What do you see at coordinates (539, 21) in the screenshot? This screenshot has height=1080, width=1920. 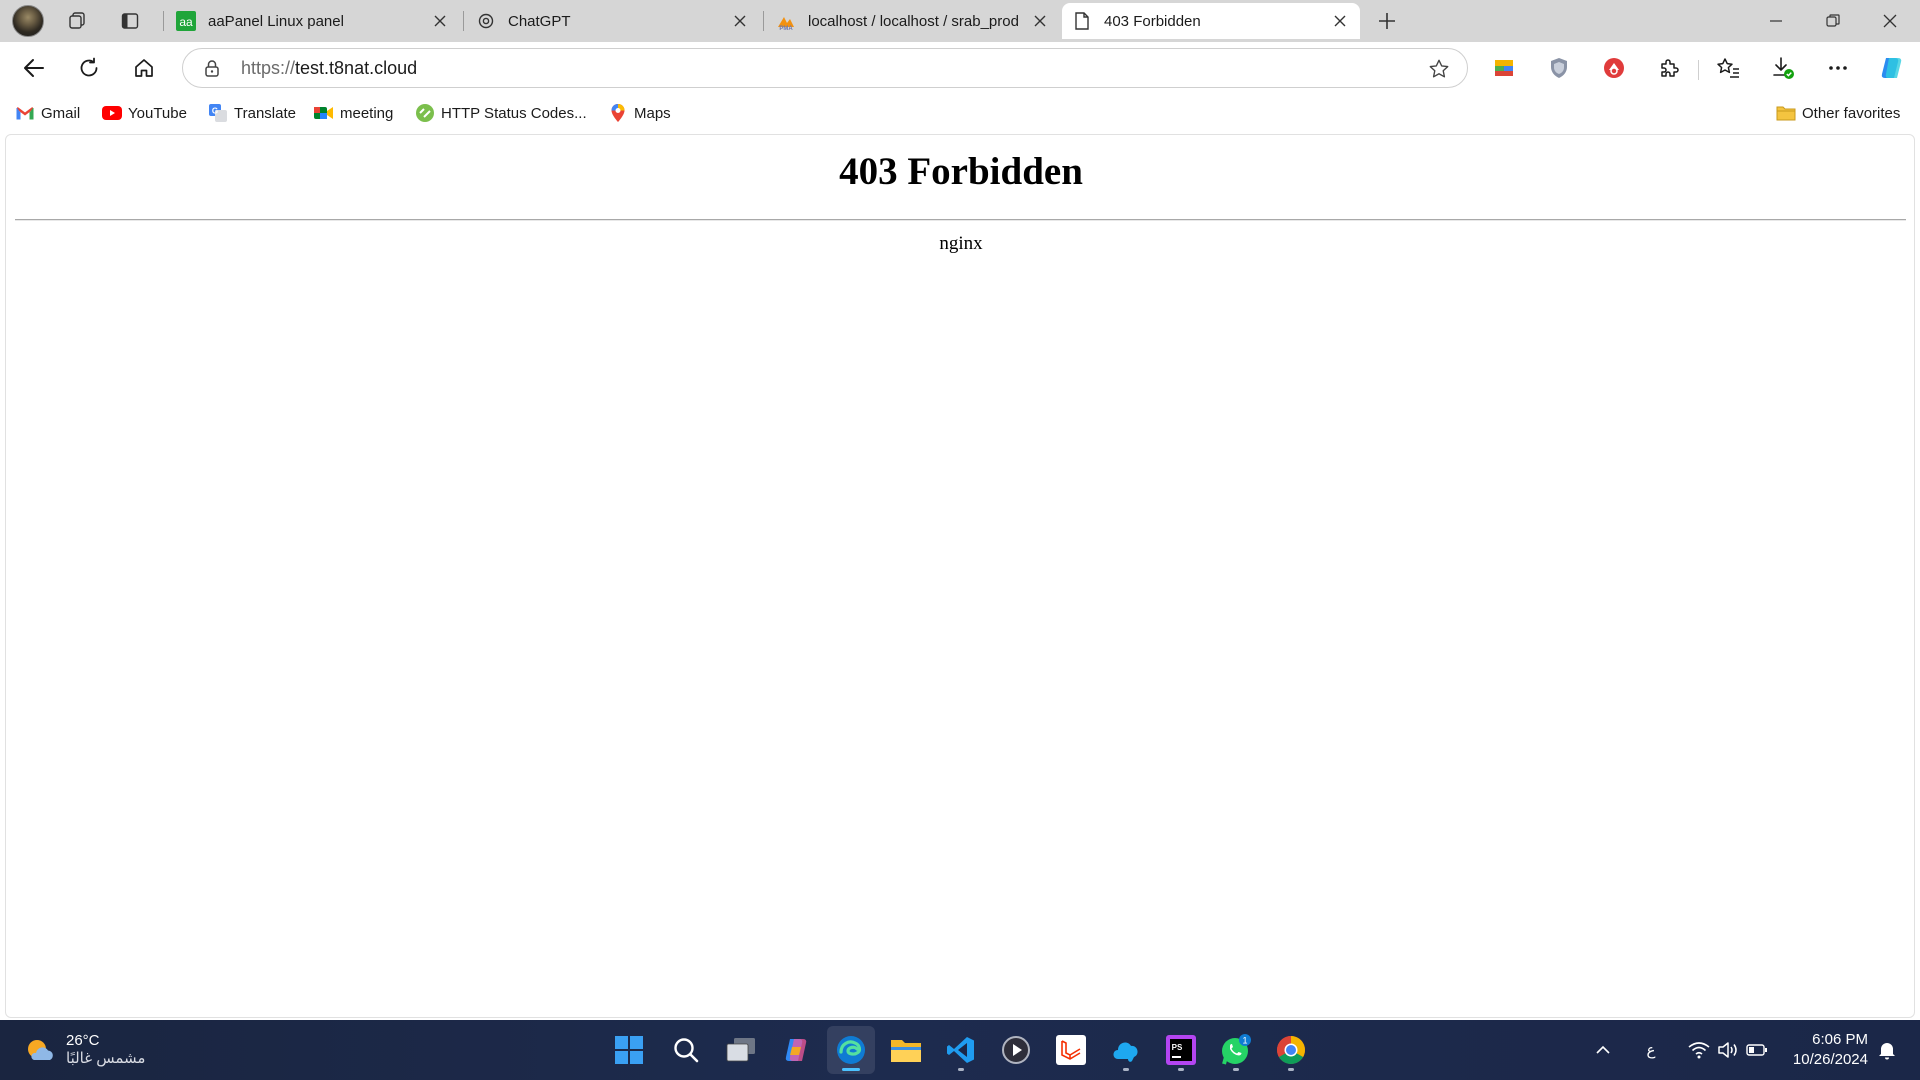 I see `tab-title: ChatGPT` at bounding box center [539, 21].